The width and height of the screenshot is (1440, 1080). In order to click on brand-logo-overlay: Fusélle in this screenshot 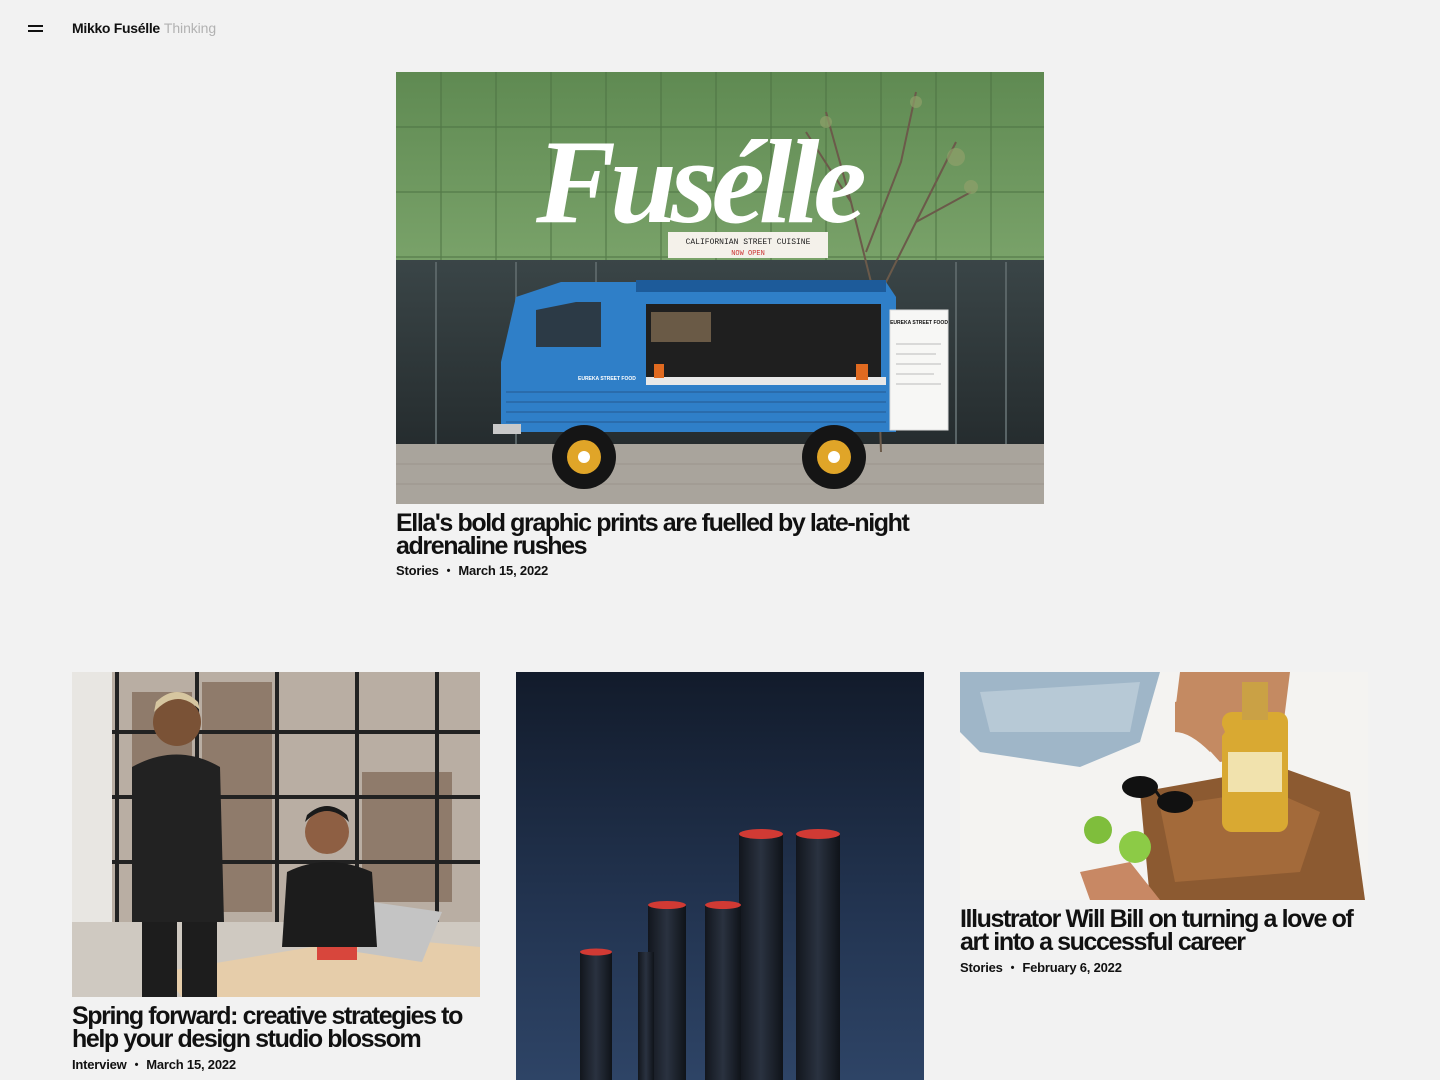, I will do `click(699, 181)`.